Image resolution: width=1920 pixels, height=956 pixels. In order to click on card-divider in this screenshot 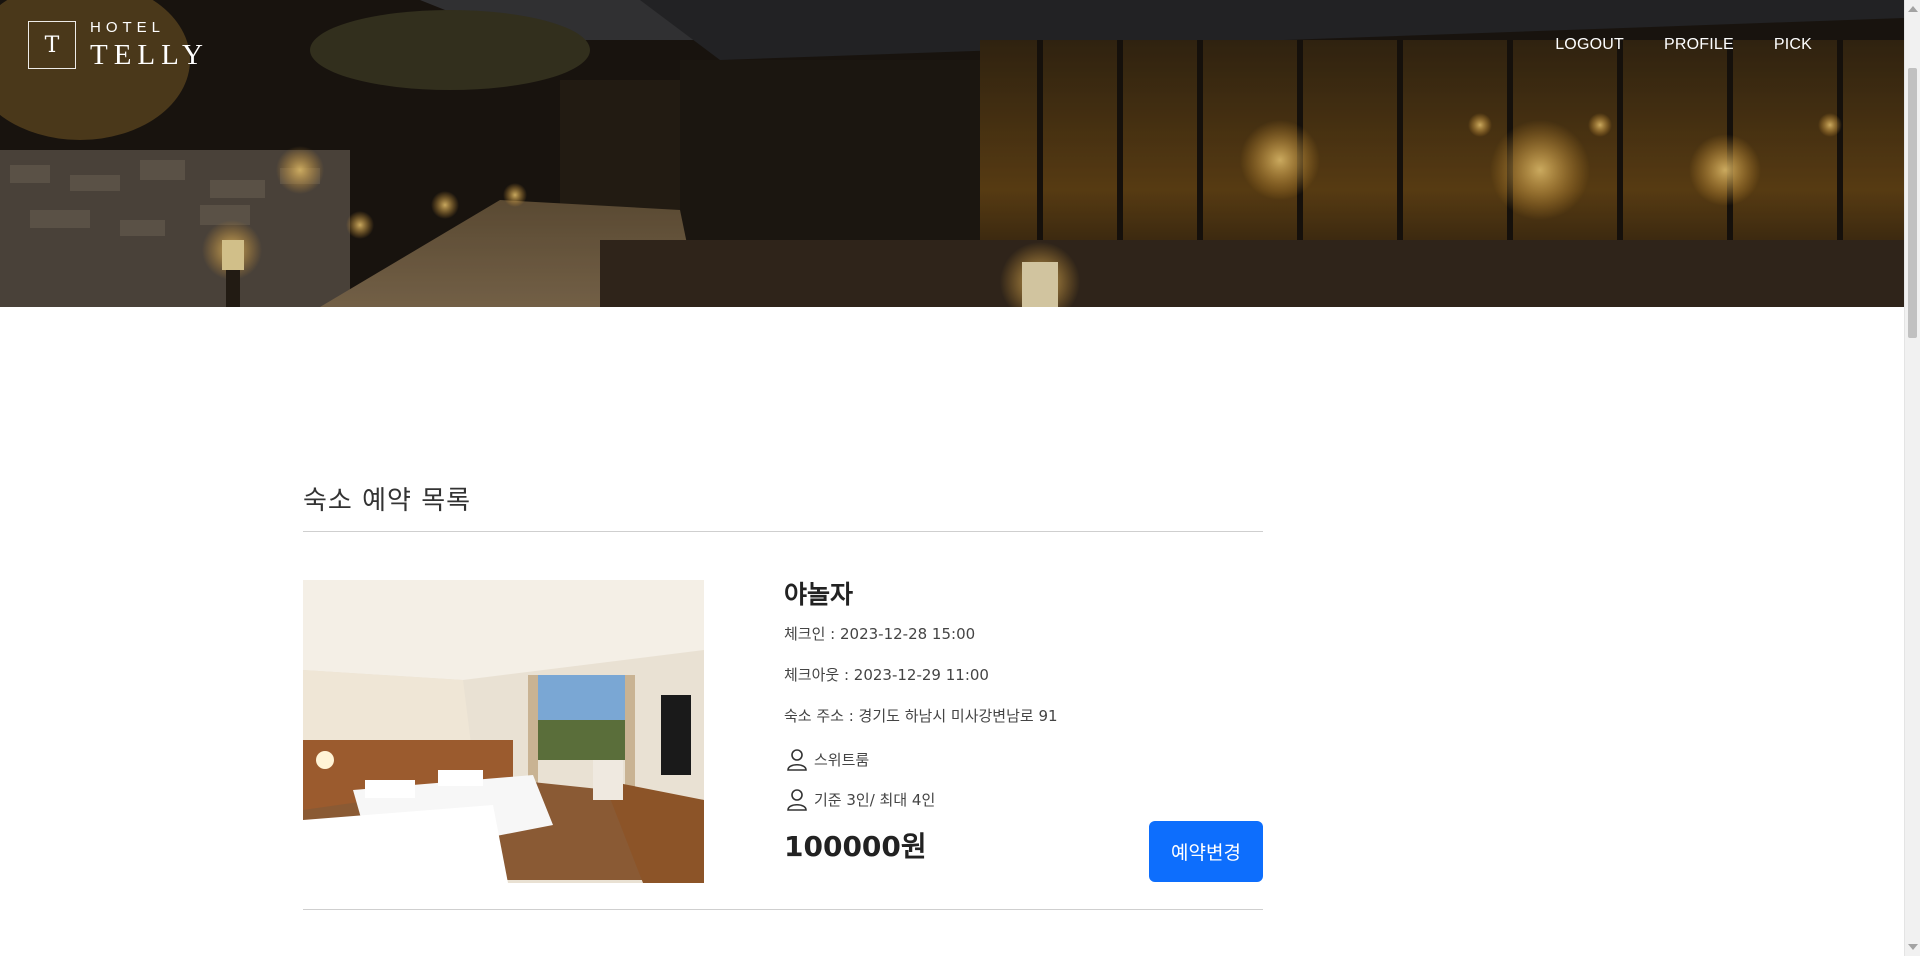, I will do `click(783, 909)`.